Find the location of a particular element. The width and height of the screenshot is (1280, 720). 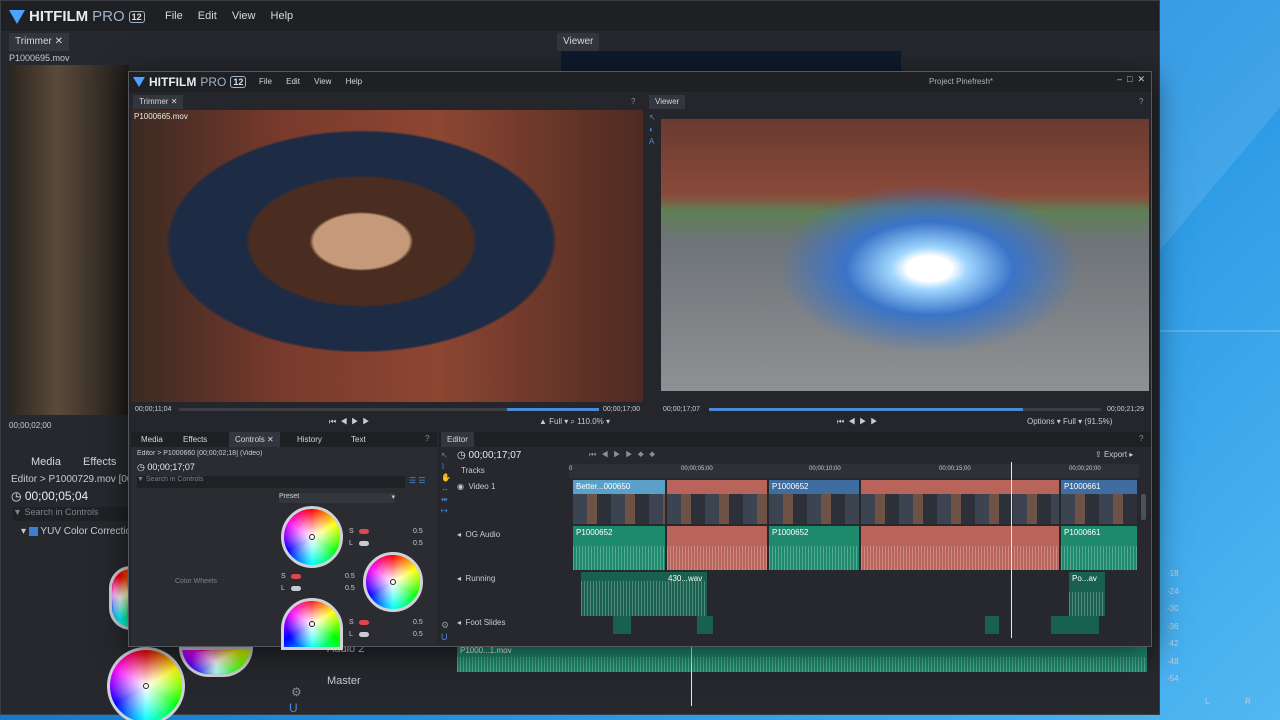

audio-clip: P1000661 is located at coordinates (1099, 548).